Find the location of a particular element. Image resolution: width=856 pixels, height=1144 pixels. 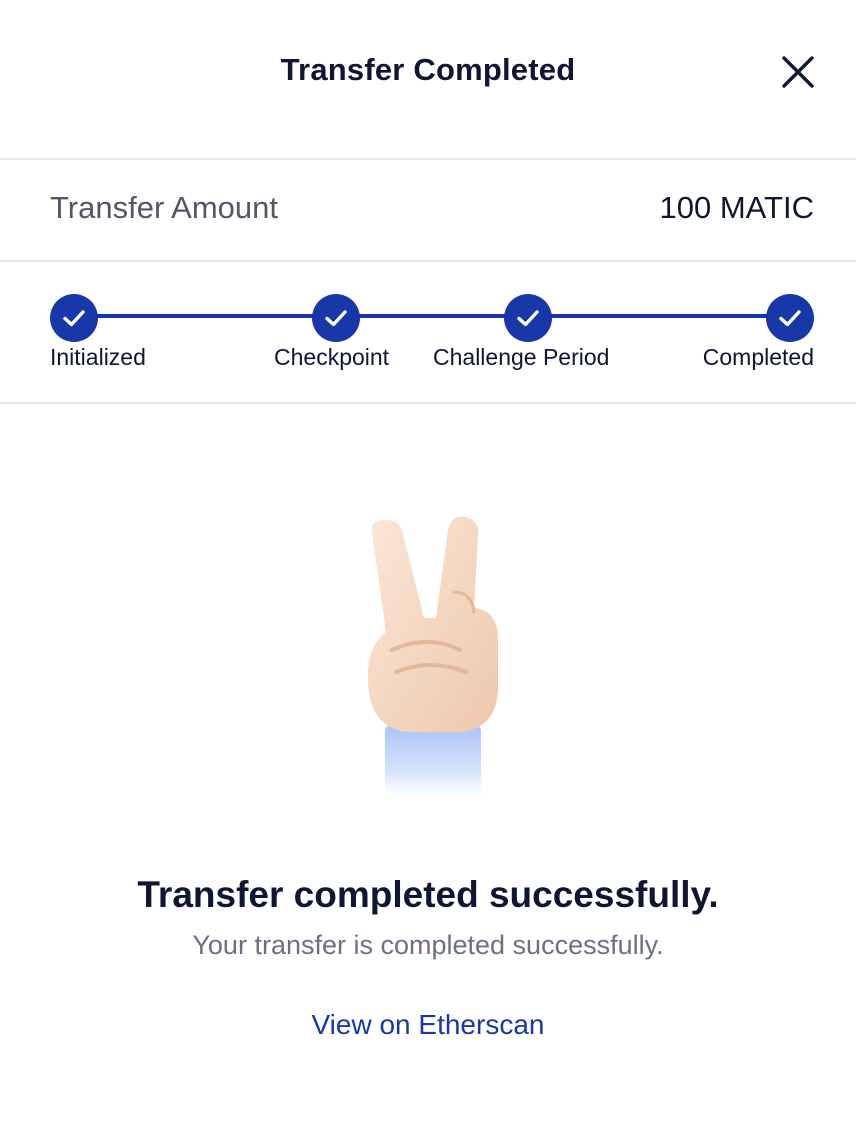

stepper-divider is located at coordinates (428, 403).